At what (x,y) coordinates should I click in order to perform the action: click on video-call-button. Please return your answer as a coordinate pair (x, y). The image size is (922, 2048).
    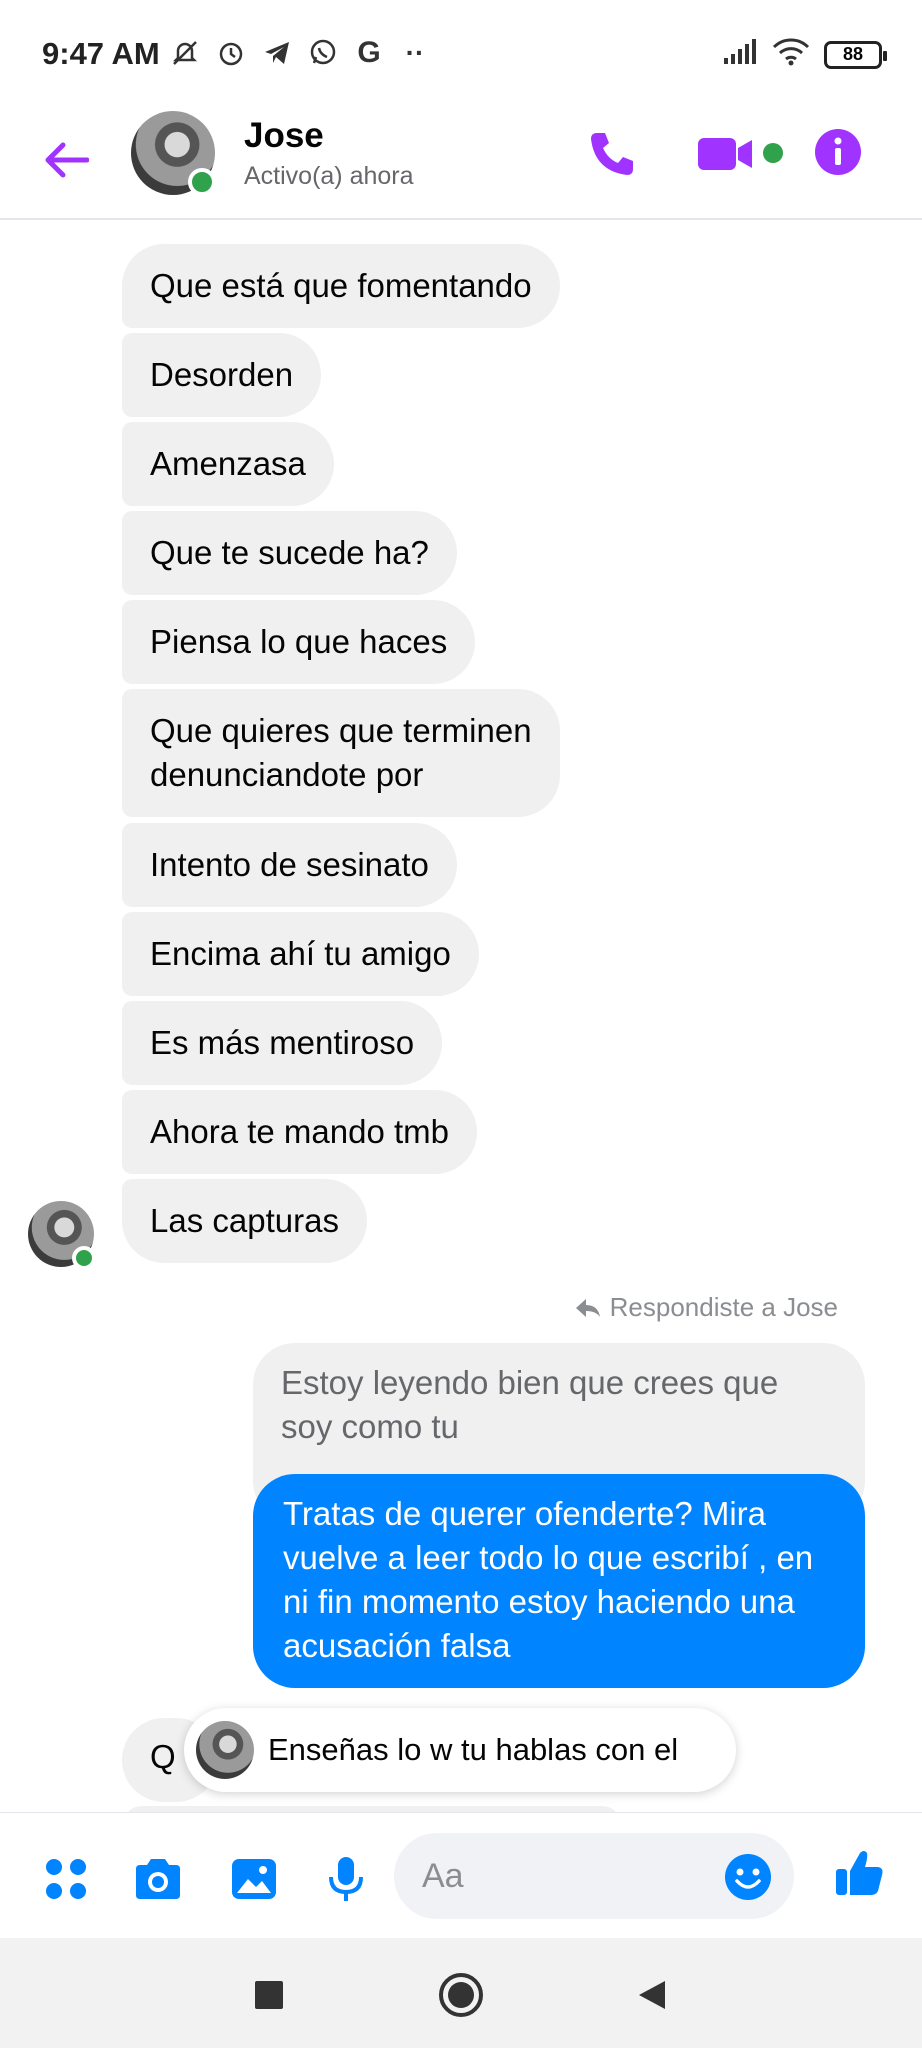
    Looking at the image, I should click on (726, 154).